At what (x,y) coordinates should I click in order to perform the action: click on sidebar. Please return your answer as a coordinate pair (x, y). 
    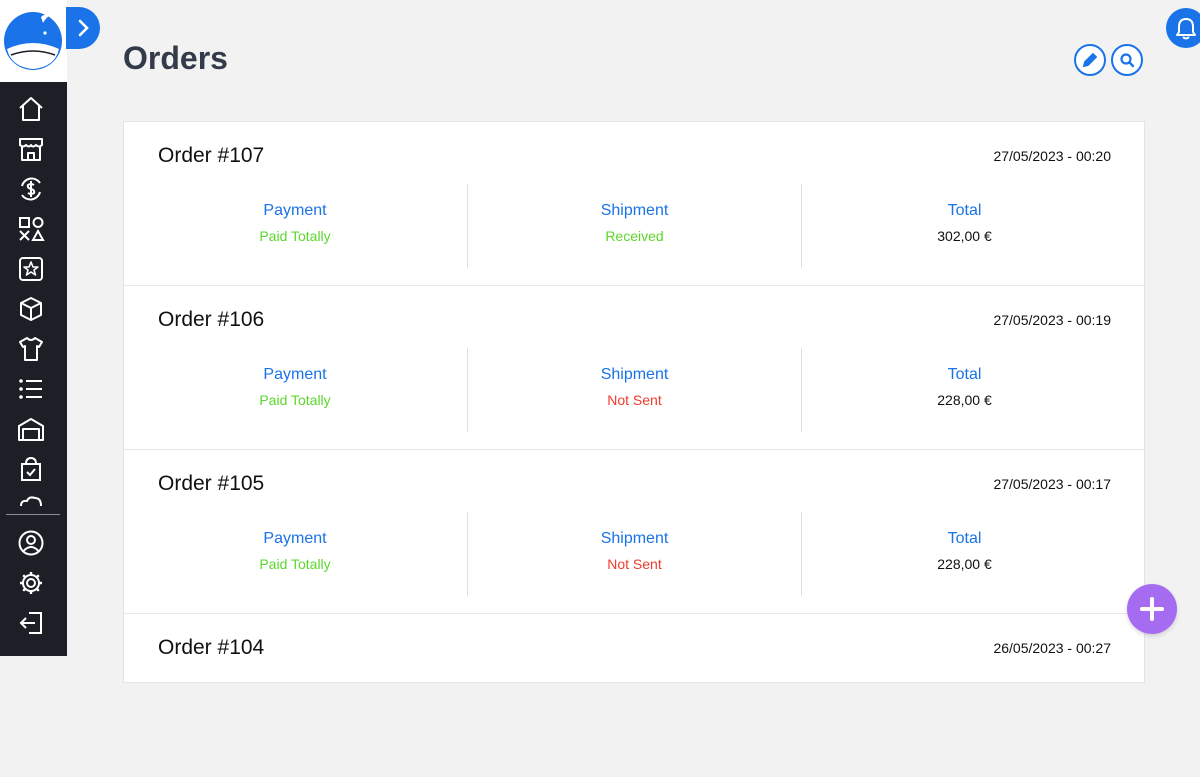
    Looking at the image, I should click on (33, 328).